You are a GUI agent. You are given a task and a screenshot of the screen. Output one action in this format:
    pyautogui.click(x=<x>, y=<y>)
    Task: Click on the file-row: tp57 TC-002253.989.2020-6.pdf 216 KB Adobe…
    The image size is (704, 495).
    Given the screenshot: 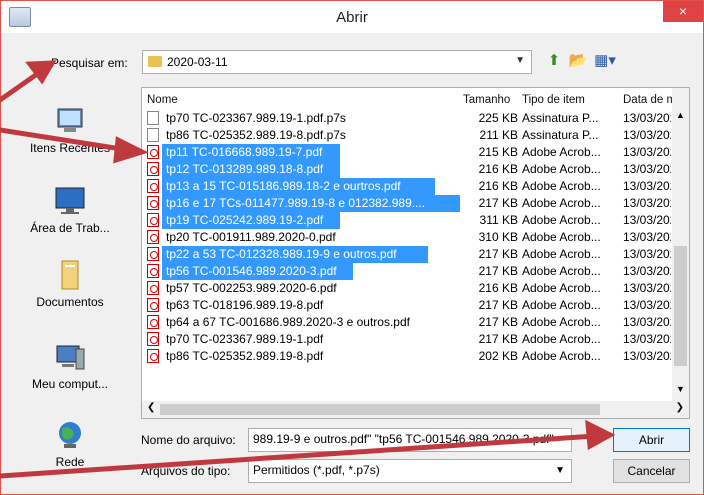 What is the action you would take?
    pyautogui.click(x=407, y=288)
    